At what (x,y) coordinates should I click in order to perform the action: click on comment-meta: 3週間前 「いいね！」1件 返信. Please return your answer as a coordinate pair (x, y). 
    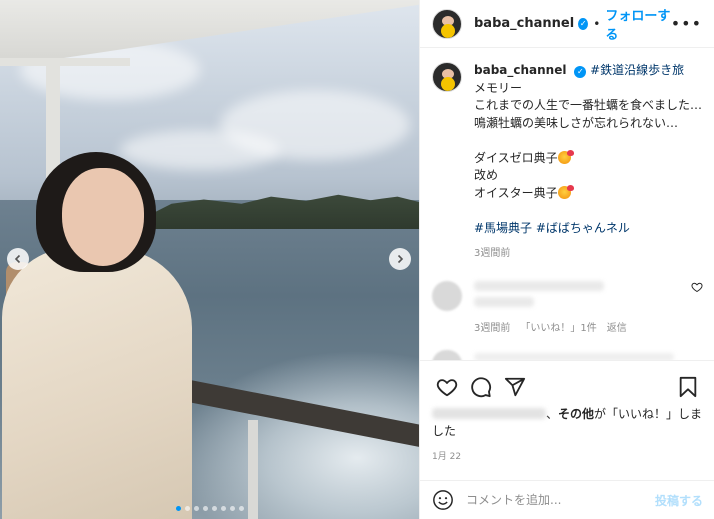
    Looking at the image, I should click on (588, 326).